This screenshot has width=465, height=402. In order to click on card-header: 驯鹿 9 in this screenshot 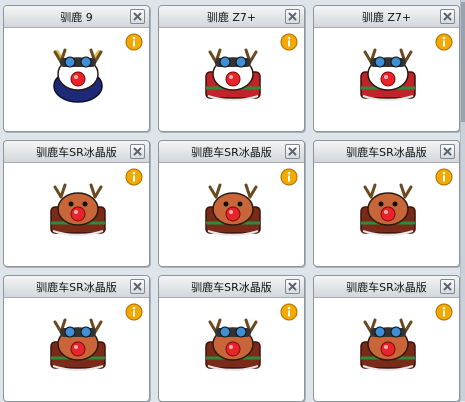, I will do `click(76, 17)`.